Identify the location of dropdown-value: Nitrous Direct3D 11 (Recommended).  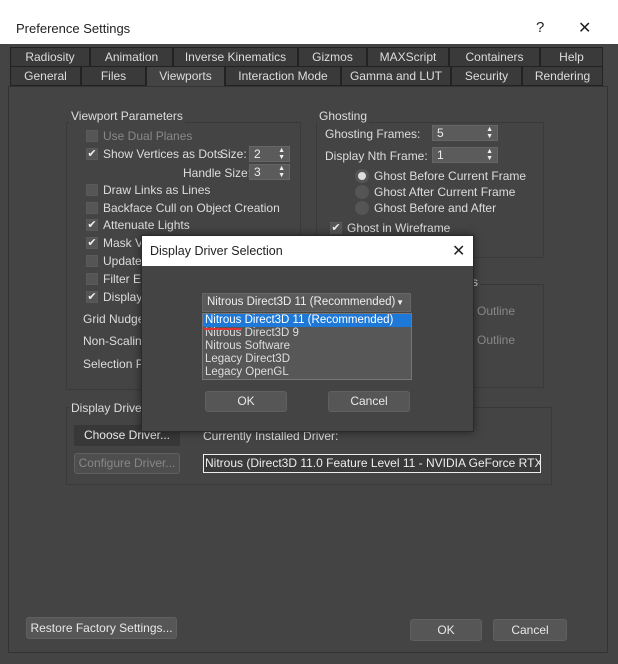
(301, 302).